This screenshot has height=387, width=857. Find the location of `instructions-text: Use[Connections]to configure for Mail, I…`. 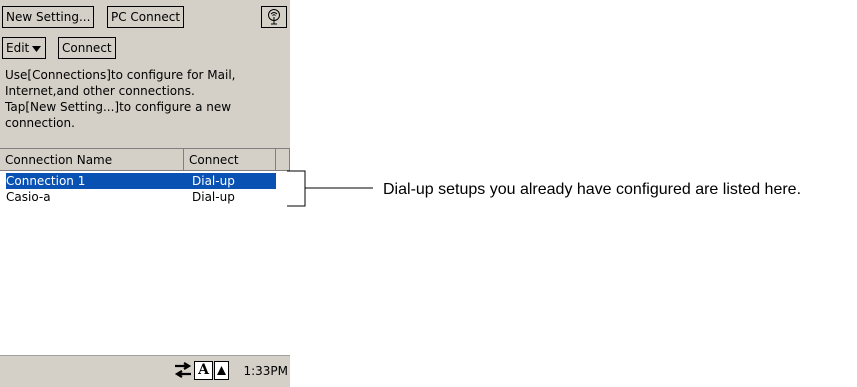

instructions-text: Use[Connections]to configure for Mail, I… is located at coordinates (146, 99).